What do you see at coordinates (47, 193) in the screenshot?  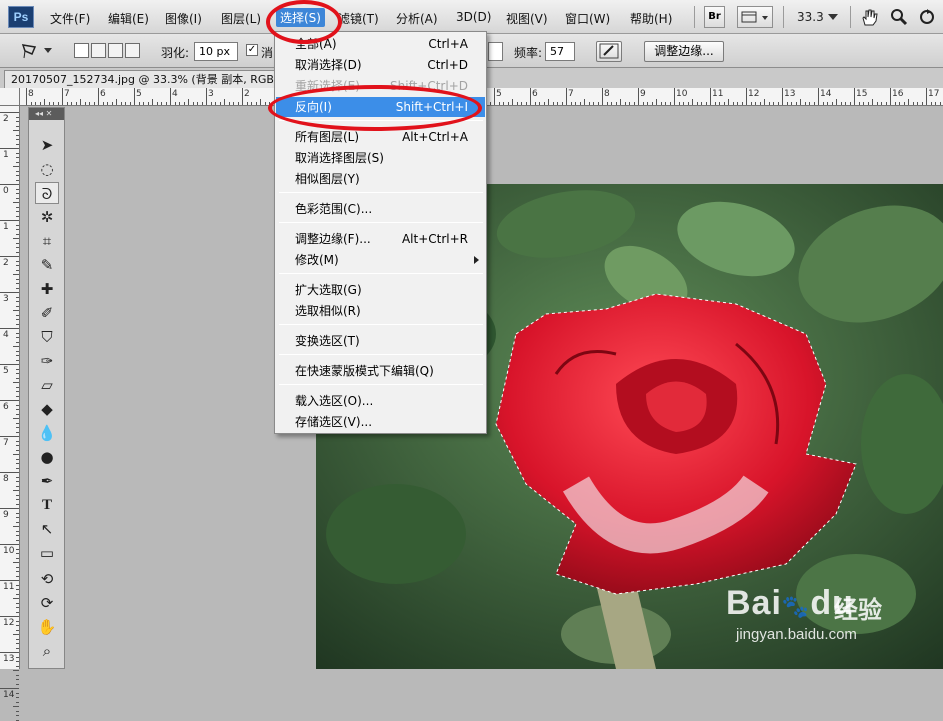 I see `lasso-tool-icon: ᘐ` at bounding box center [47, 193].